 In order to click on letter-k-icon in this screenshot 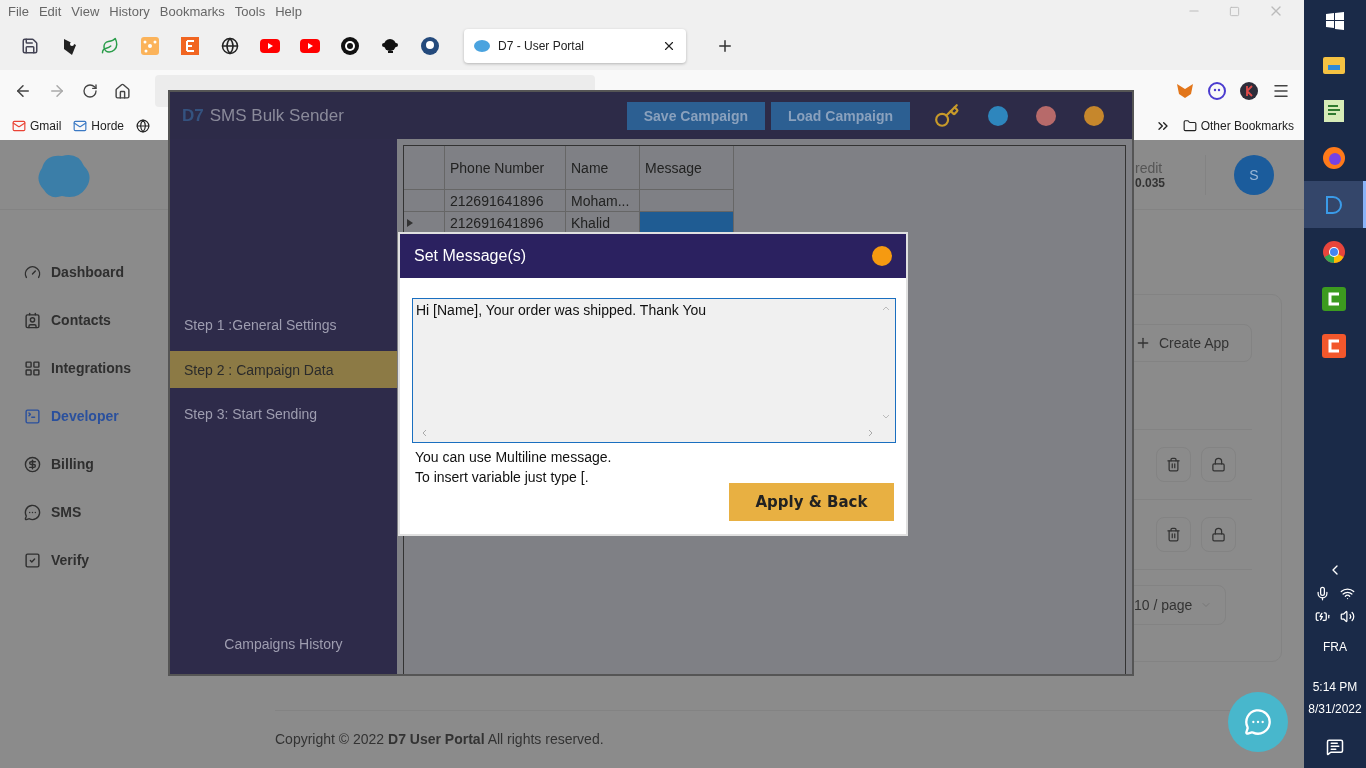, I will do `click(1249, 91)`.